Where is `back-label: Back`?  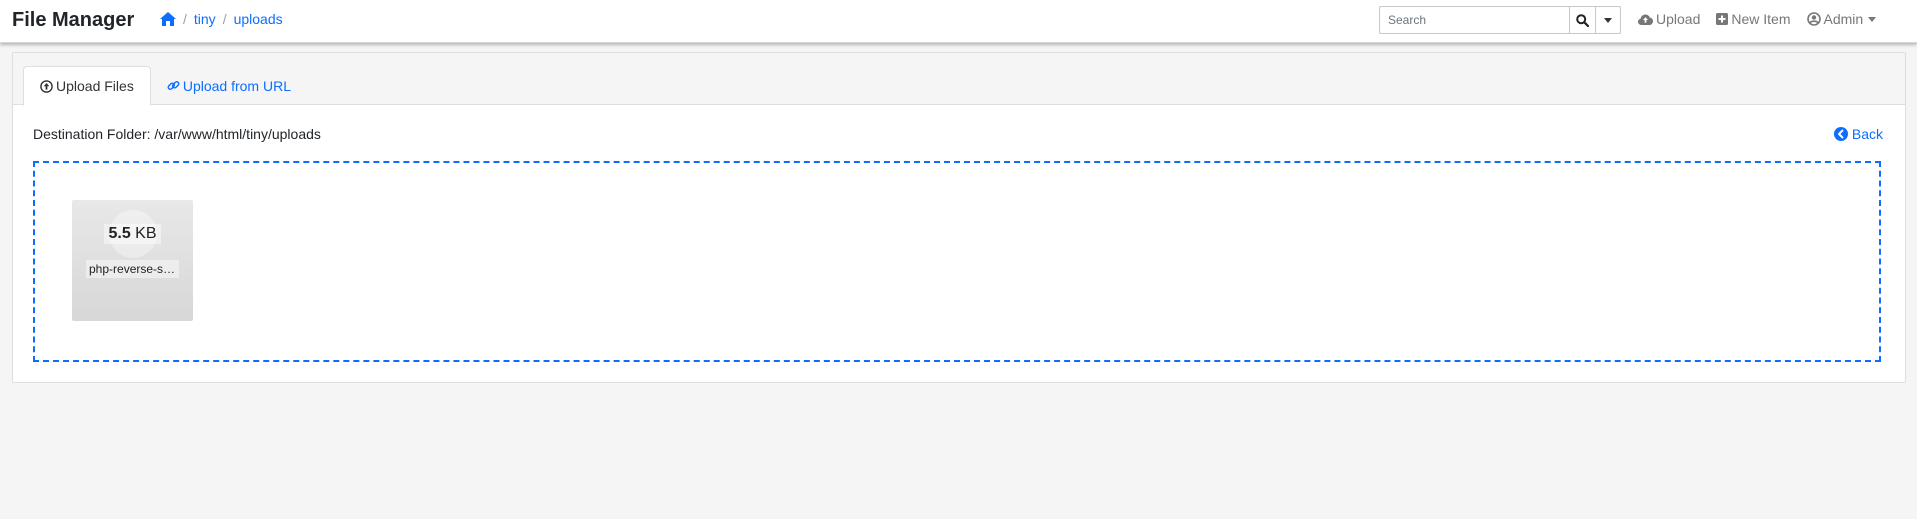
back-label: Back is located at coordinates (1867, 134).